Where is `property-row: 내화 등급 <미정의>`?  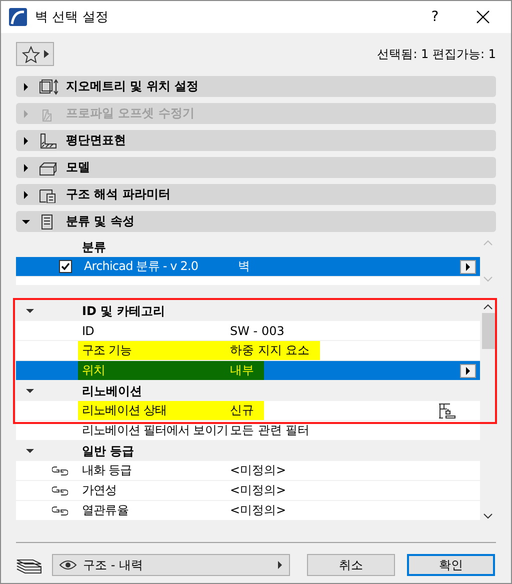 property-row: 내화 등급 <미정의> is located at coordinates (248, 471).